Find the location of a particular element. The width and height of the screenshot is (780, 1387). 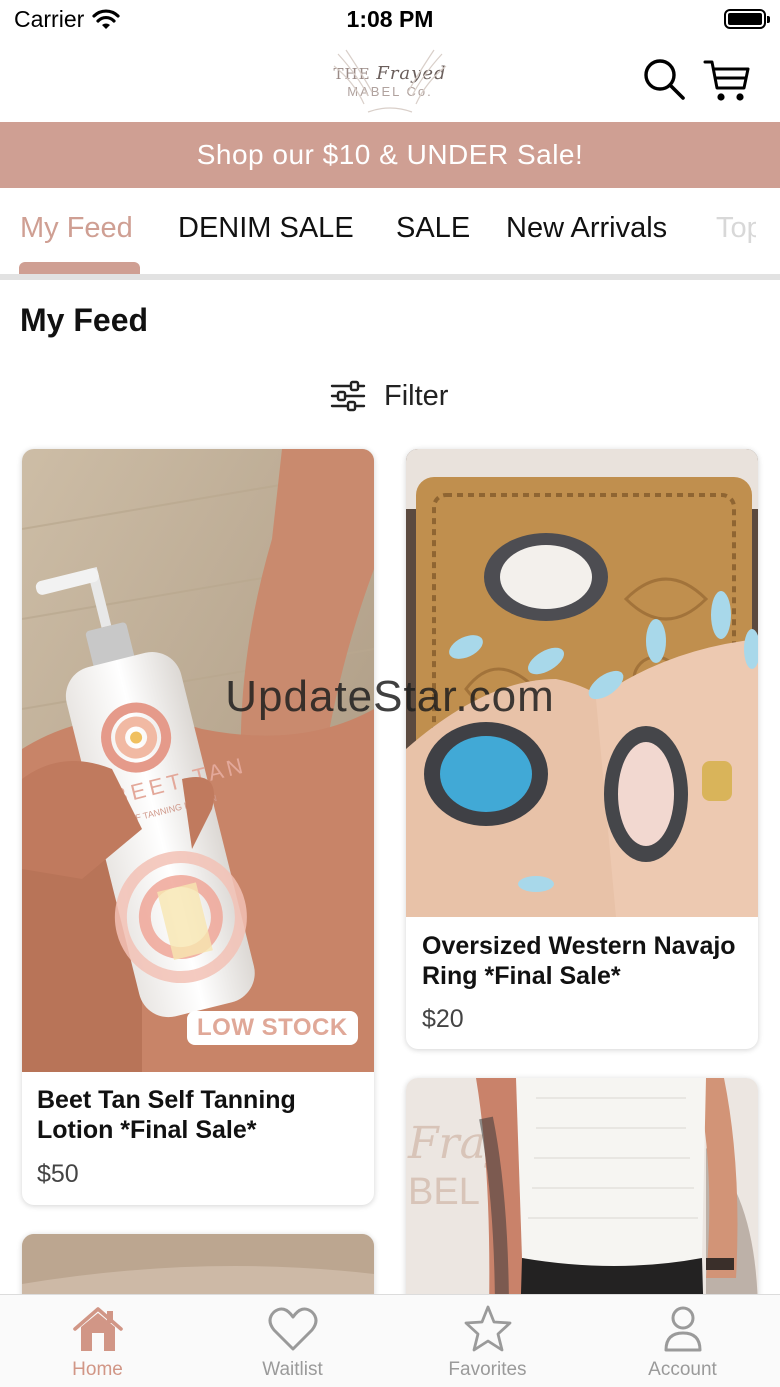

cart-button is located at coordinates (726, 80).